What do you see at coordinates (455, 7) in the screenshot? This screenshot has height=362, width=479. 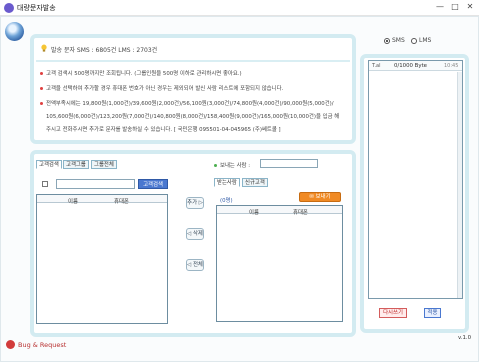 I see `maximize-button: □` at bounding box center [455, 7].